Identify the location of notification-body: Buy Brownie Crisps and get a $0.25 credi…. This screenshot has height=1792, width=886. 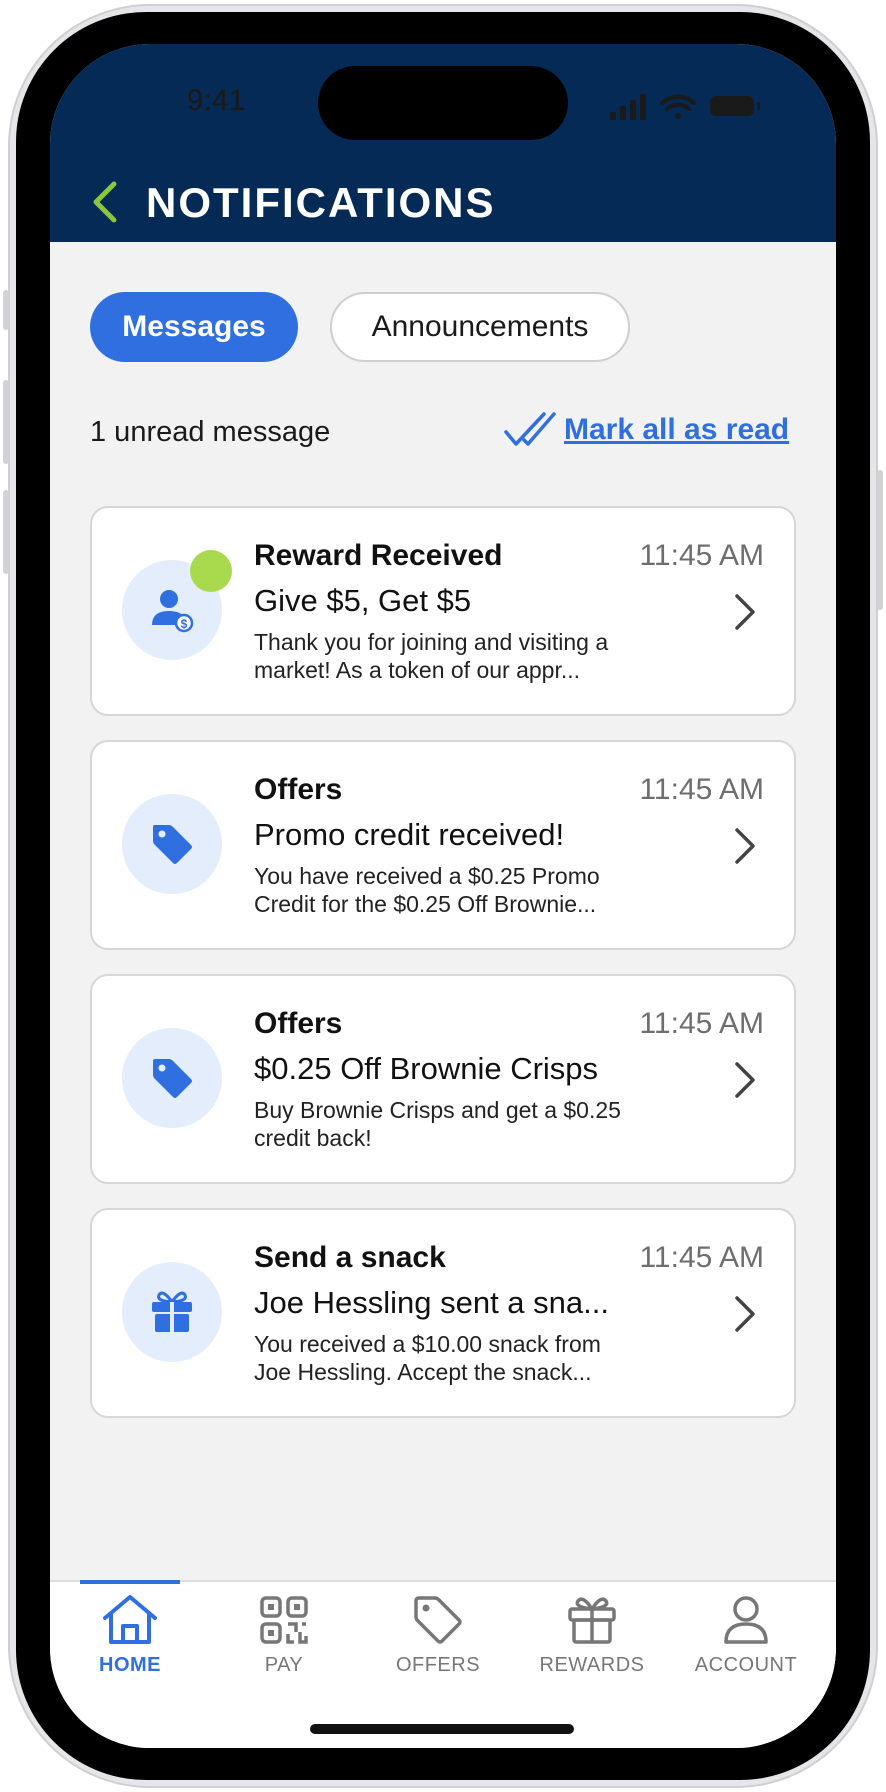
(437, 1124).